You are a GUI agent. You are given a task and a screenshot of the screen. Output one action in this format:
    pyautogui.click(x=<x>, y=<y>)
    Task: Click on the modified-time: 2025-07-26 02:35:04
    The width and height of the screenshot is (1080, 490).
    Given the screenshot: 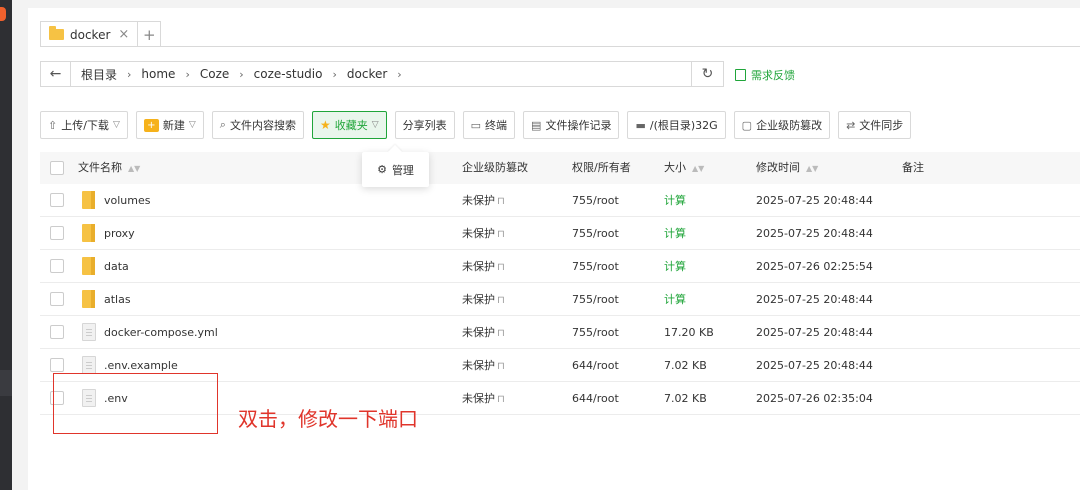 What is the action you would take?
    pyautogui.click(x=814, y=398)
    